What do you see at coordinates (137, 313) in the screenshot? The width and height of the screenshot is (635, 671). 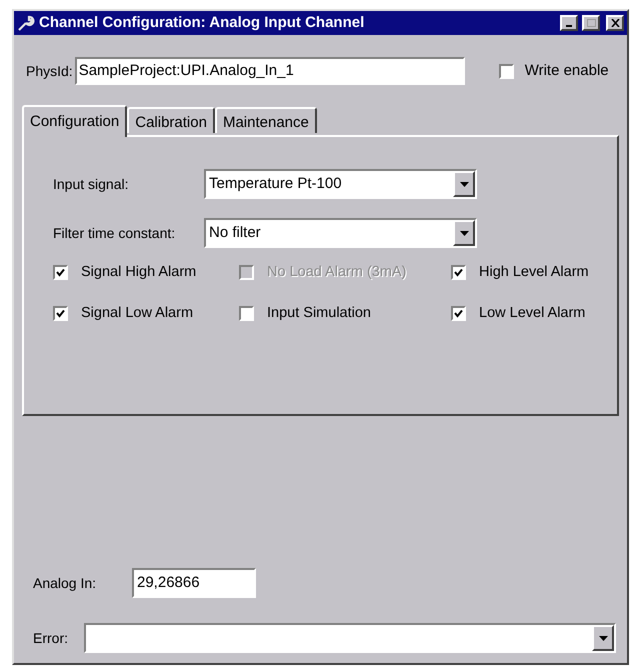 I see `checkbox-label: Signal Low Alarm` at bounding box center [137, 313].